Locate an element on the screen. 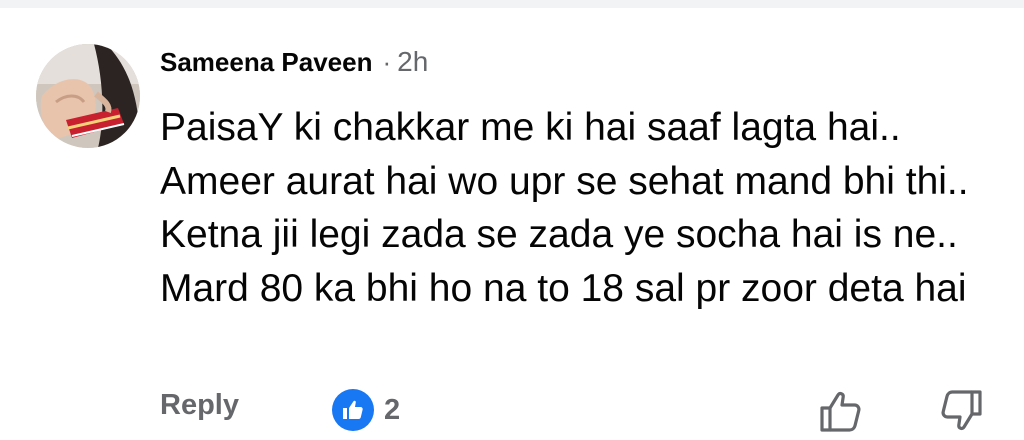 Image resolution: width=1024 pixels, height=440 pixels. comment-header: Sameena Paveen · 2h is located at coordinates (294, 62).